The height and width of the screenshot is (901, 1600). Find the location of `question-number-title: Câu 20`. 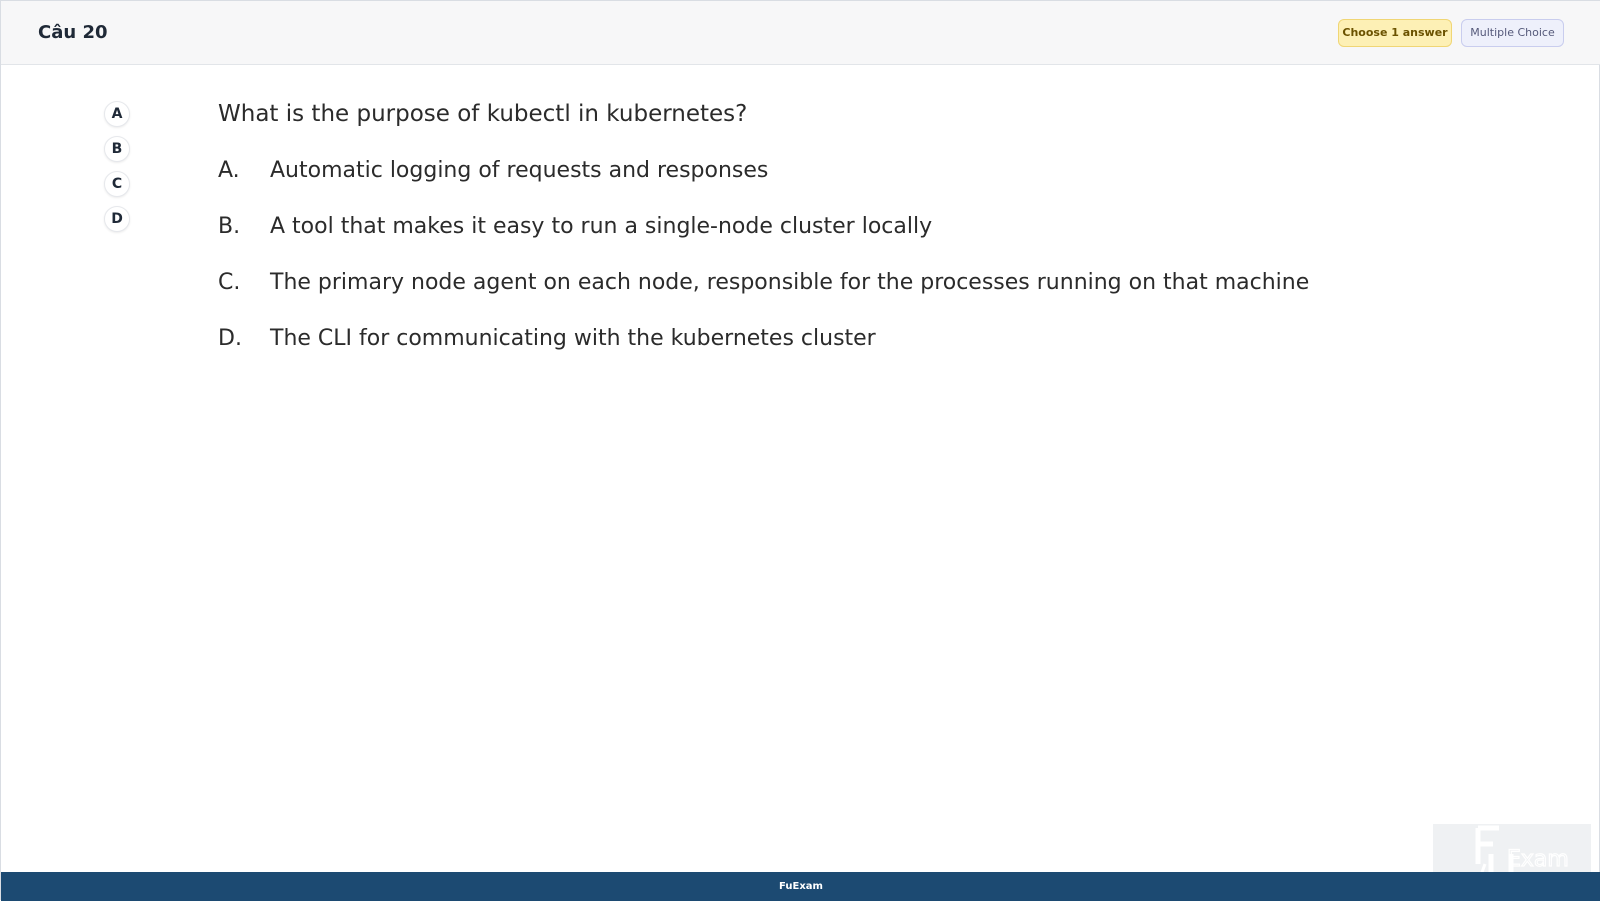

question-number-title: Câu 20 is located at coordinates (73, 32).